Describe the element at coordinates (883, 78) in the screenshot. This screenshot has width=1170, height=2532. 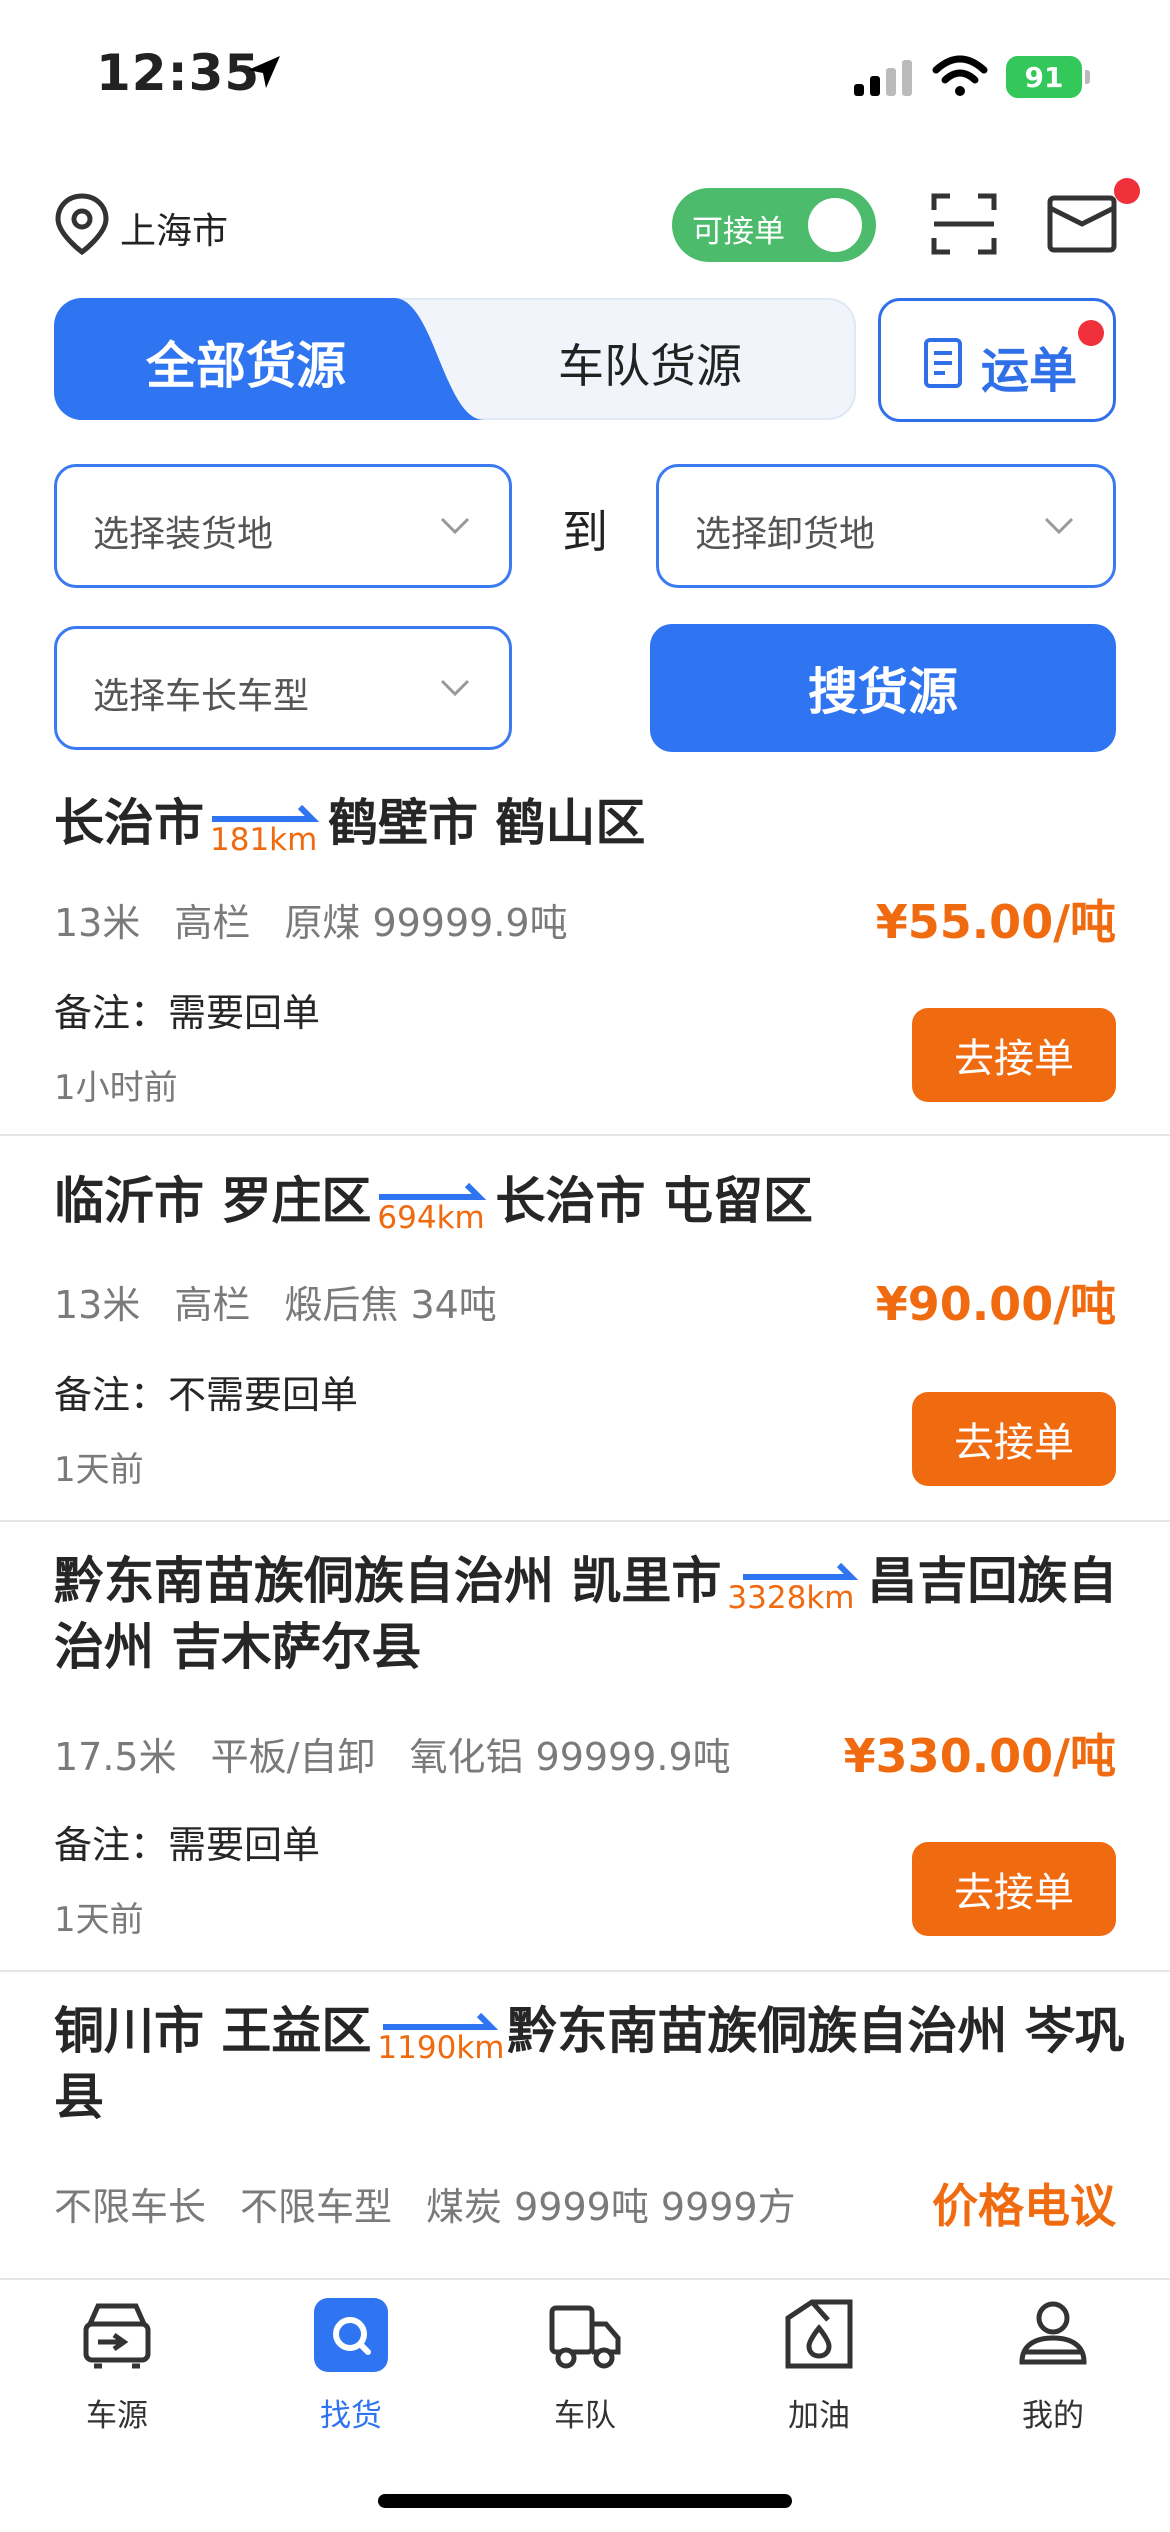
I see `cellular-signal-icon` at that location.